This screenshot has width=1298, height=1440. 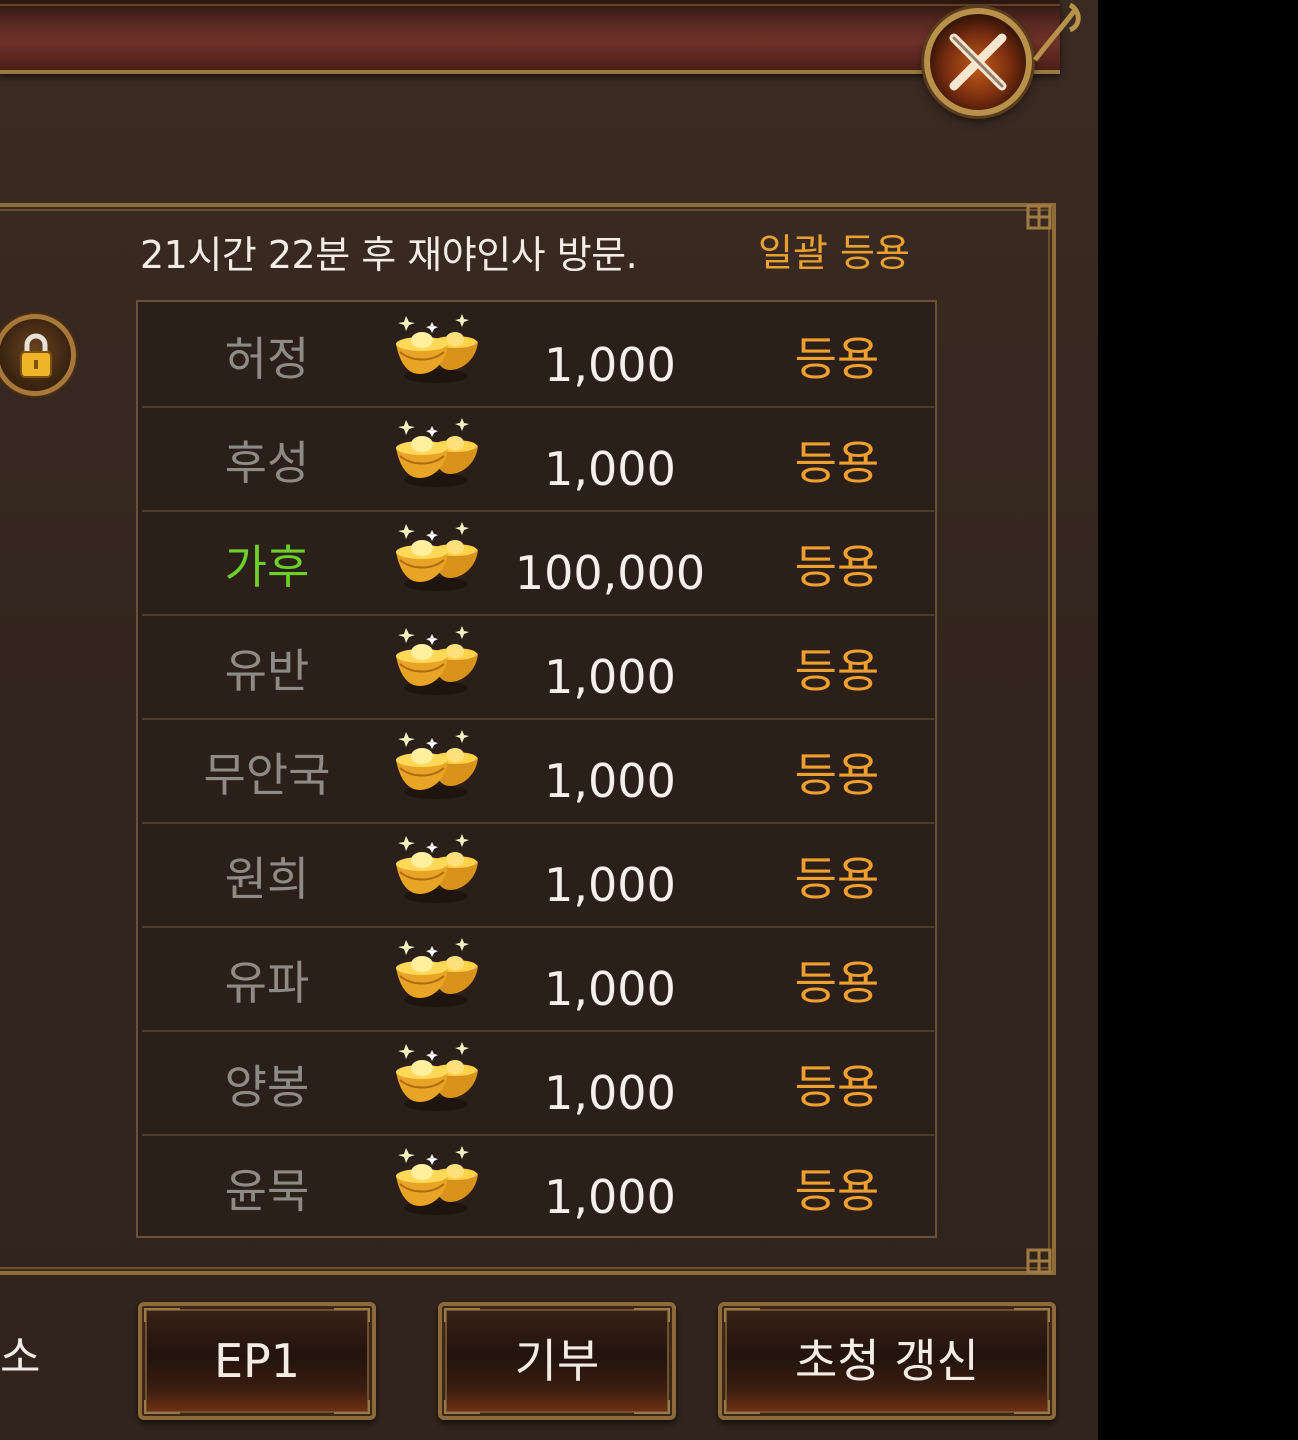 I want to click on close-x-icon, so click(x=978, y=62).